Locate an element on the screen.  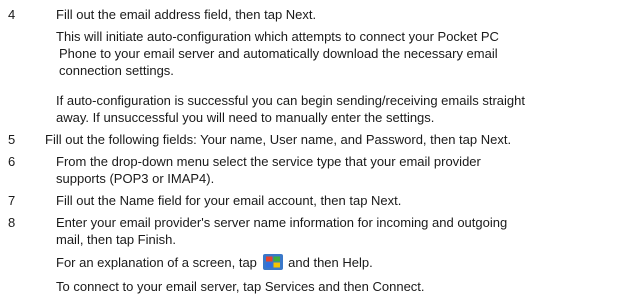
step-number: 7 is located at coordinates (12, 200).